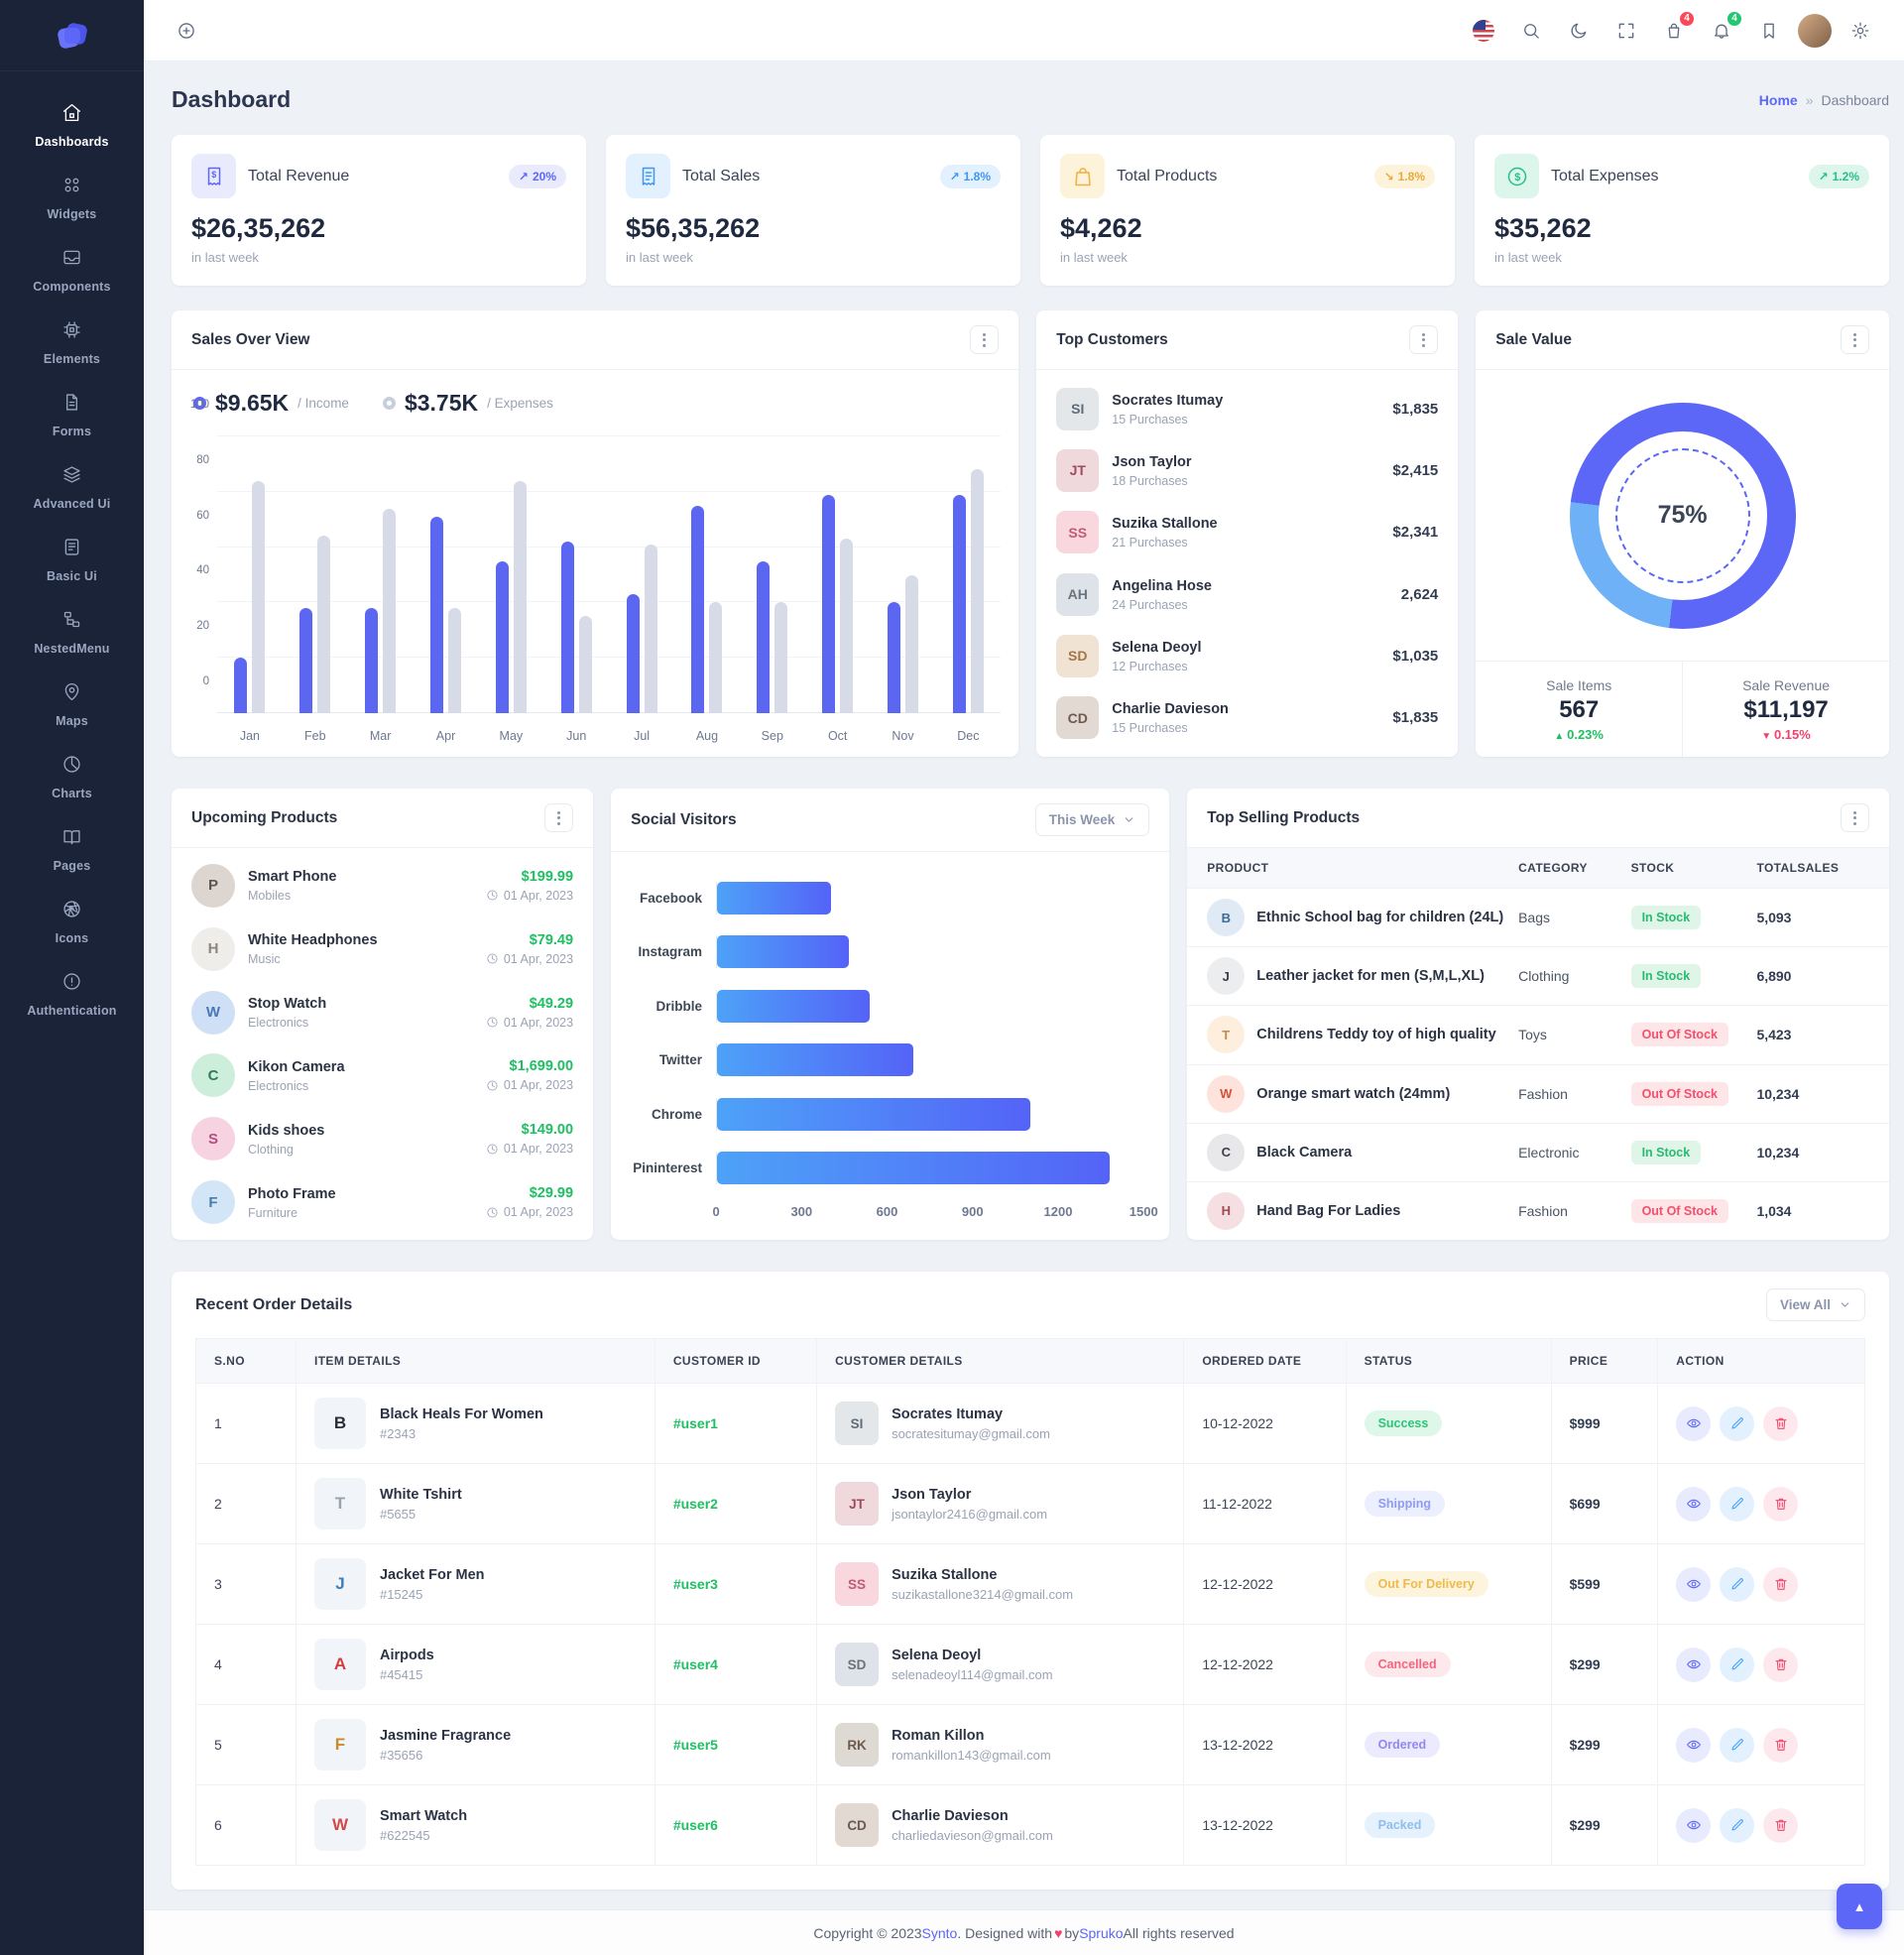  What do you see at coordinates (72, 35) in the screenshot?
I see `app-logo` at bounding box center [72, 35].